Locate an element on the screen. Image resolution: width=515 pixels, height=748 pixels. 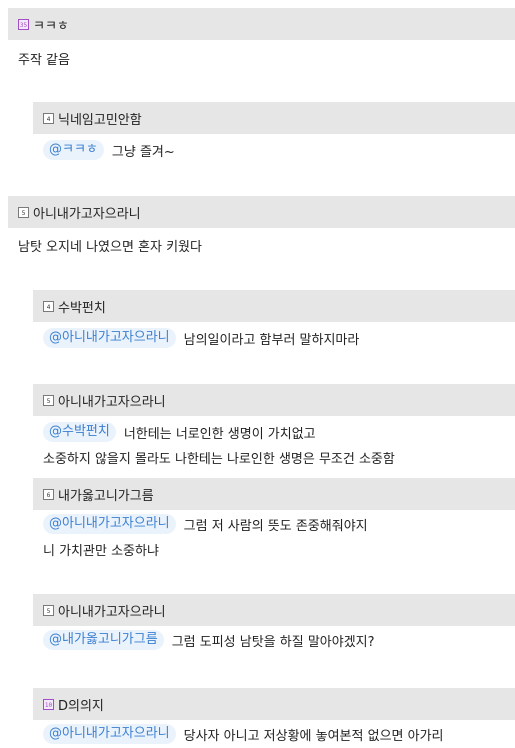
author-name: ㅋㅋㅎ is located at coordinates (51, 24).